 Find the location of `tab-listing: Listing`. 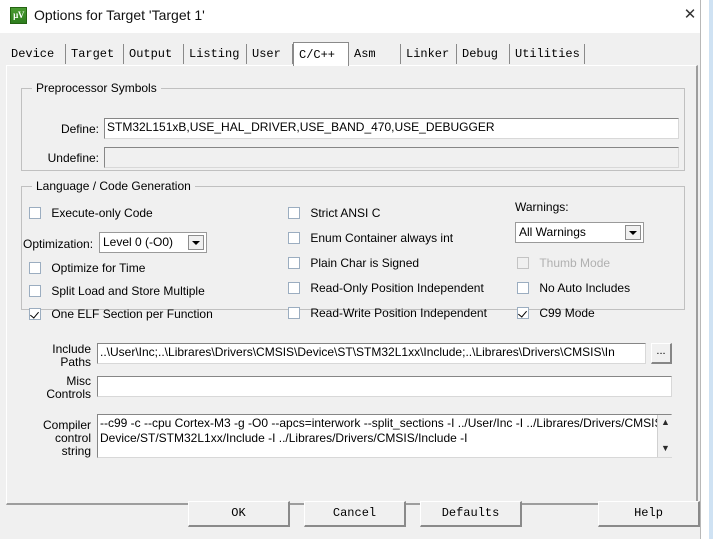

tab-listing: Listing is located at coordinates (215, 54).